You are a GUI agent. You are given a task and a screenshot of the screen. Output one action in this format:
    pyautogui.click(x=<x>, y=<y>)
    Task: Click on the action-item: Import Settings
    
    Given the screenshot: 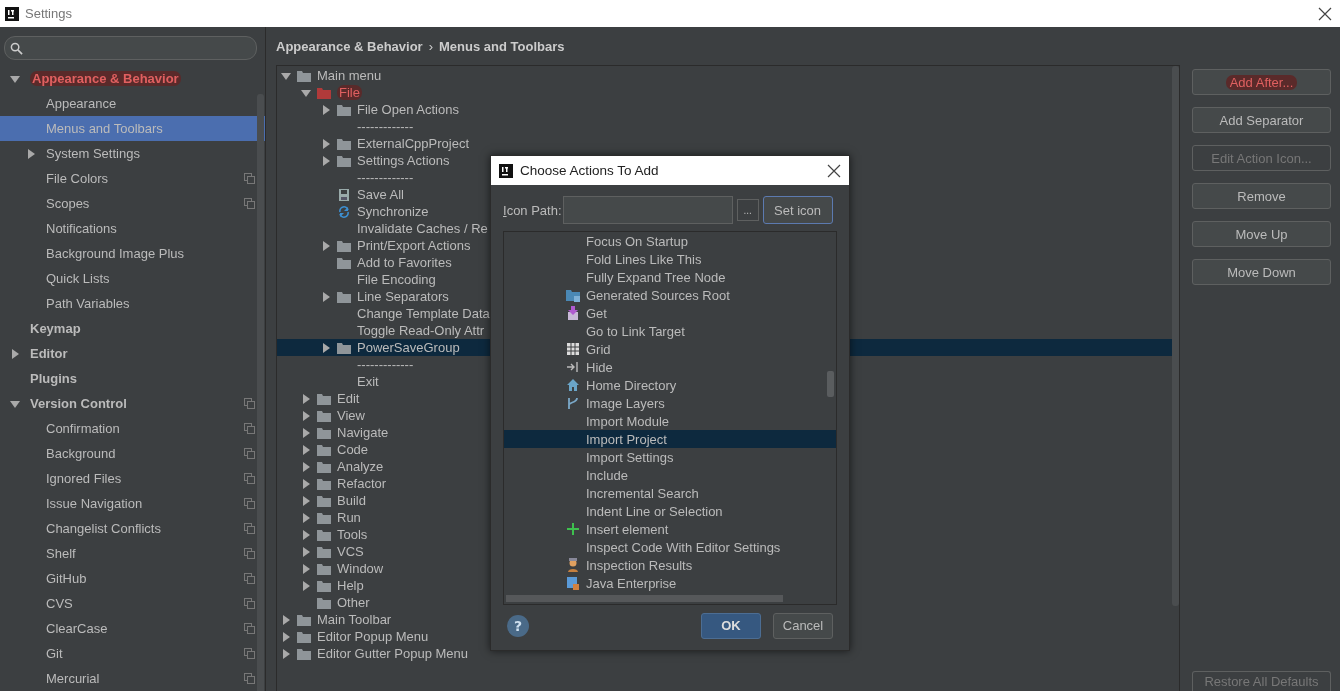 What is the action you would take?
    pyautogui.click(x=630, y=457)
    